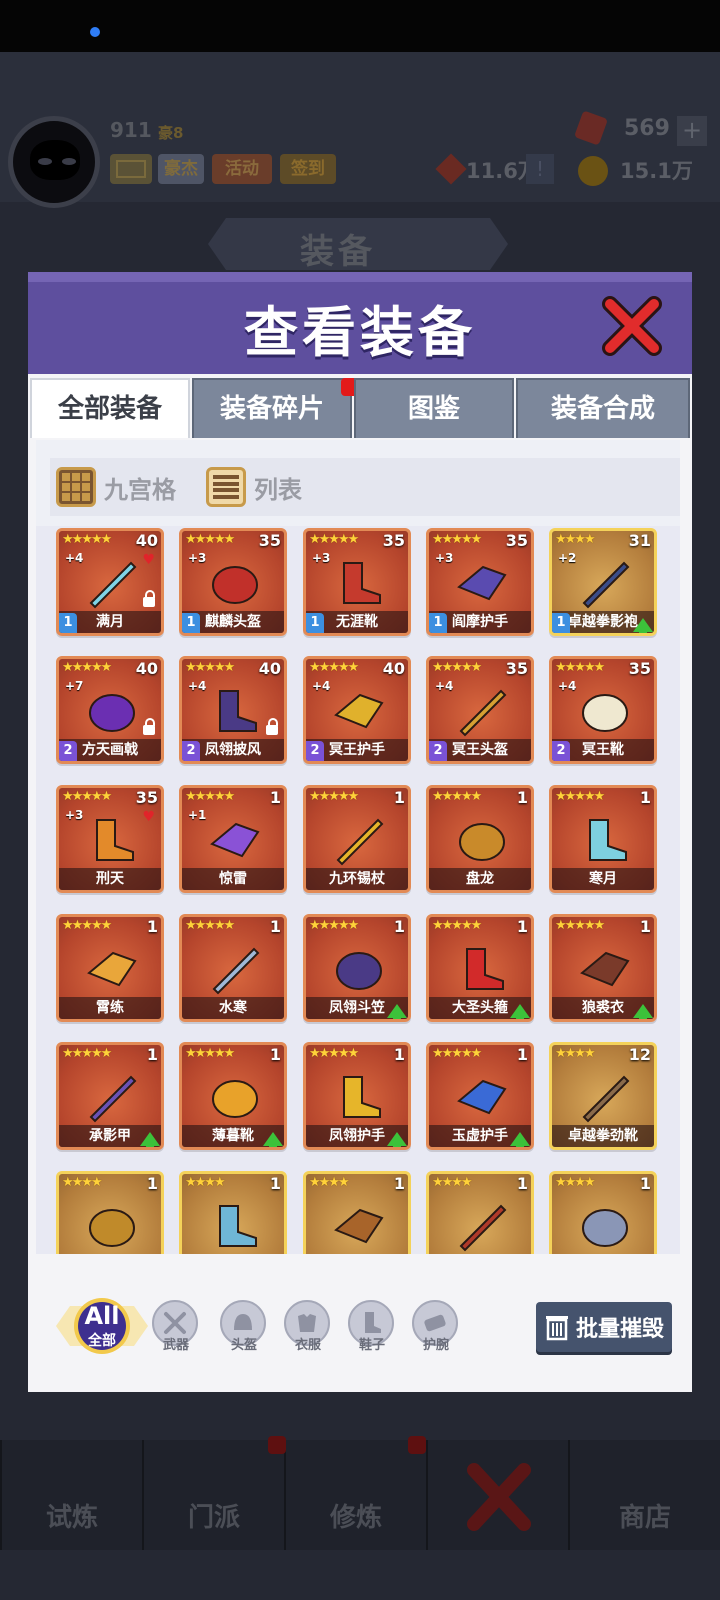 The image size is (720, 1600). Describe the element at coordinates (603, 1096) in the screenshot. I see `equipment-card: ★★★★ 12 卓越拳劲靴` at that location.